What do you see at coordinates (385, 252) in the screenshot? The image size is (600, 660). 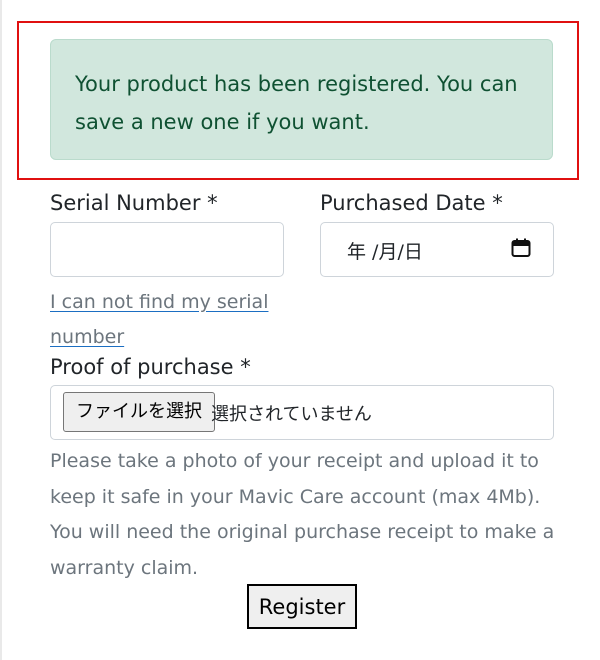 I see `date-placeholder: 年 /月/日` at bounding box center [385, 252].